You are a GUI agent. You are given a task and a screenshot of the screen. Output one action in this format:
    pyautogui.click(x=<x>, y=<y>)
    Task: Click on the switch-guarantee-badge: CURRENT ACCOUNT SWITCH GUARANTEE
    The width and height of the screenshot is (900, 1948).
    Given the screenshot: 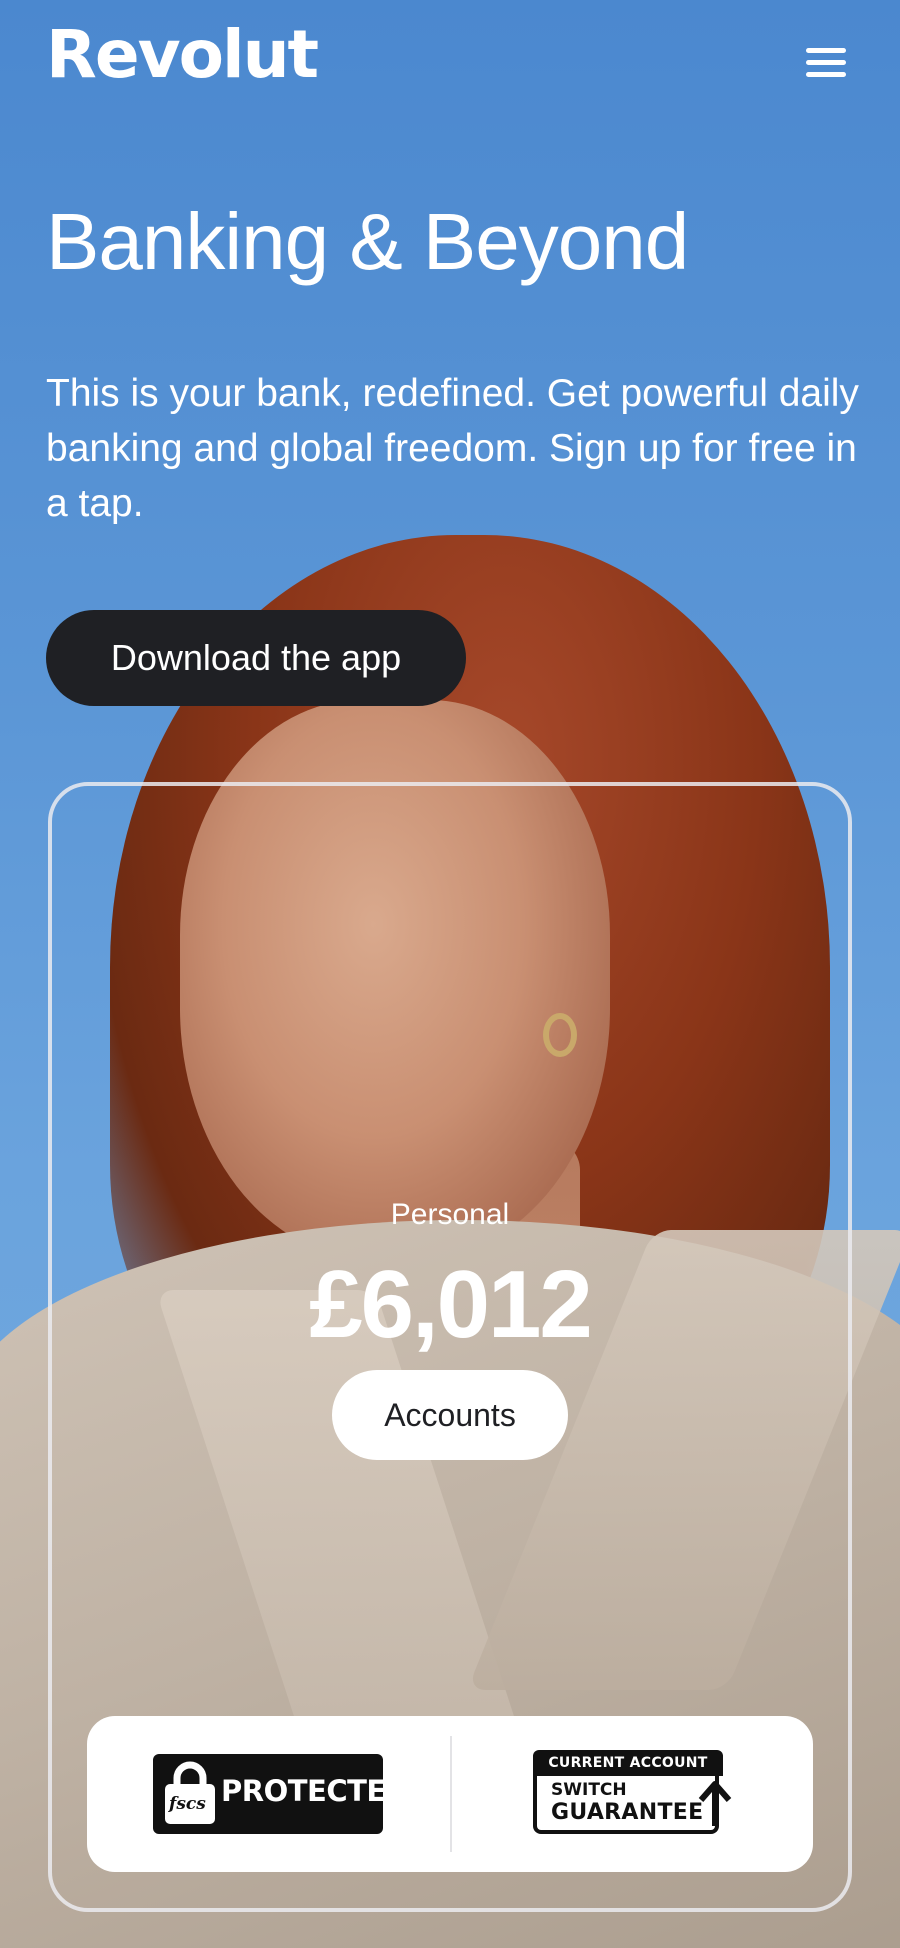 What is the action you would take?
    pyautogui.click(x=632, y=1794)
    